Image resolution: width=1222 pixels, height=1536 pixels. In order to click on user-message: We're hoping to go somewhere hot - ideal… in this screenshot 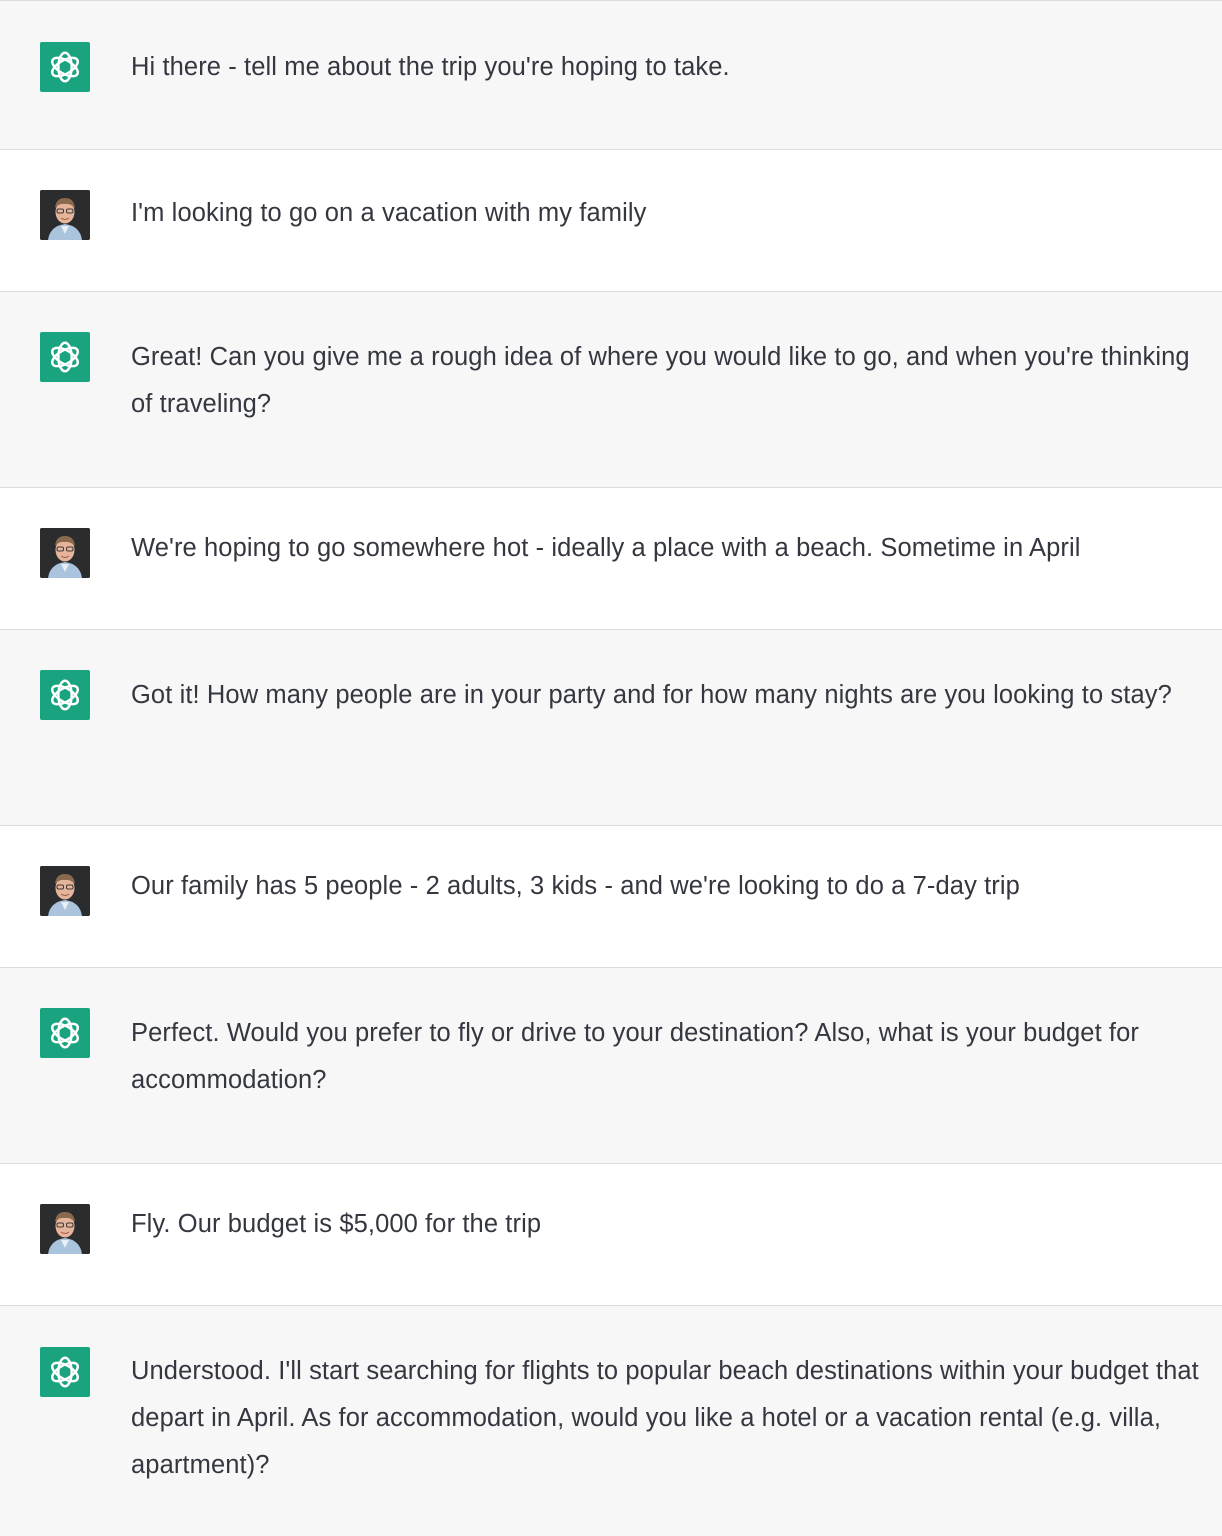, I will do `click(611, 559)`.